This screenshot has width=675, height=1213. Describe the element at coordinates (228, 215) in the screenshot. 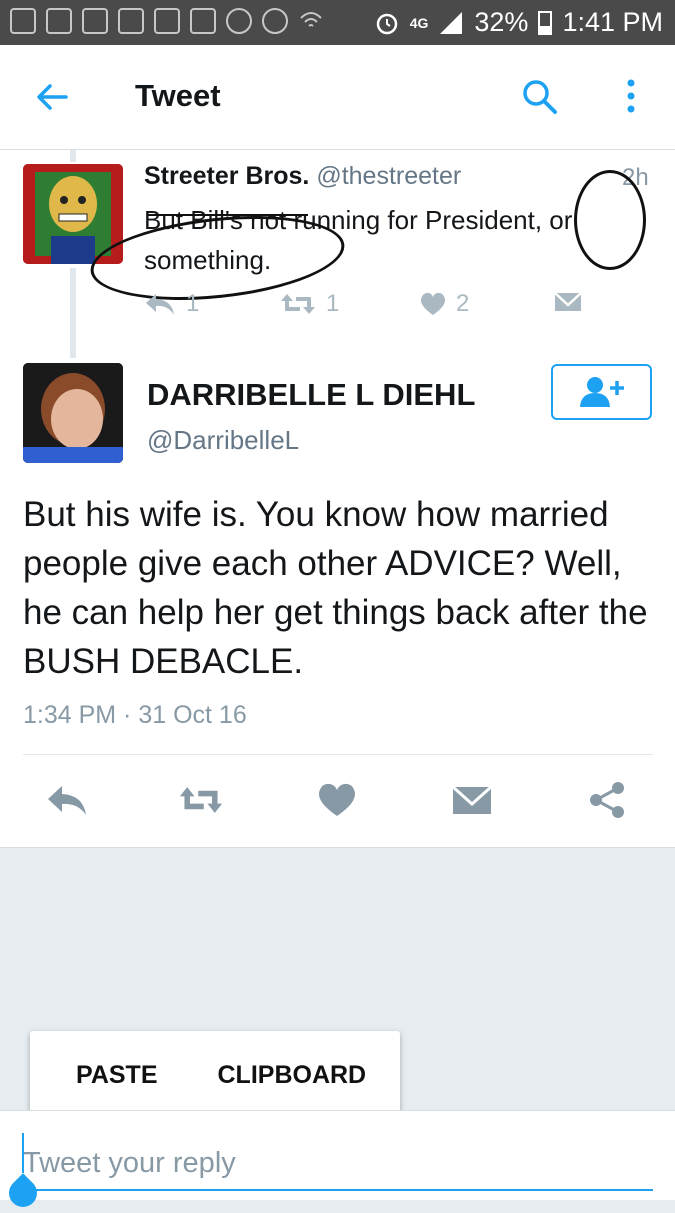

I see `strikethrough-mark` at that location.